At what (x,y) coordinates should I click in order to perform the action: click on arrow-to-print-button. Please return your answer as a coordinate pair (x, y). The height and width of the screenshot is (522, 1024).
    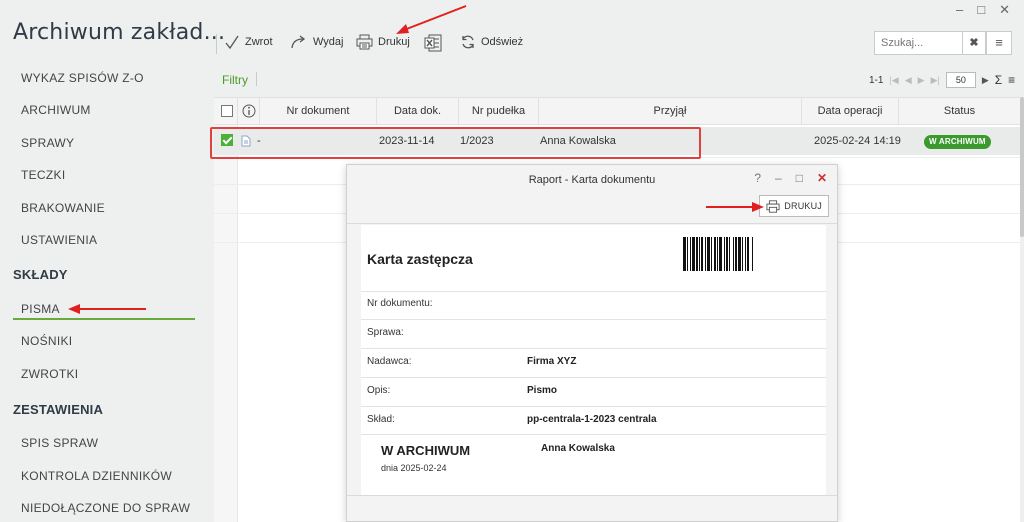
    Looking at the image, I should click on (431, 19).